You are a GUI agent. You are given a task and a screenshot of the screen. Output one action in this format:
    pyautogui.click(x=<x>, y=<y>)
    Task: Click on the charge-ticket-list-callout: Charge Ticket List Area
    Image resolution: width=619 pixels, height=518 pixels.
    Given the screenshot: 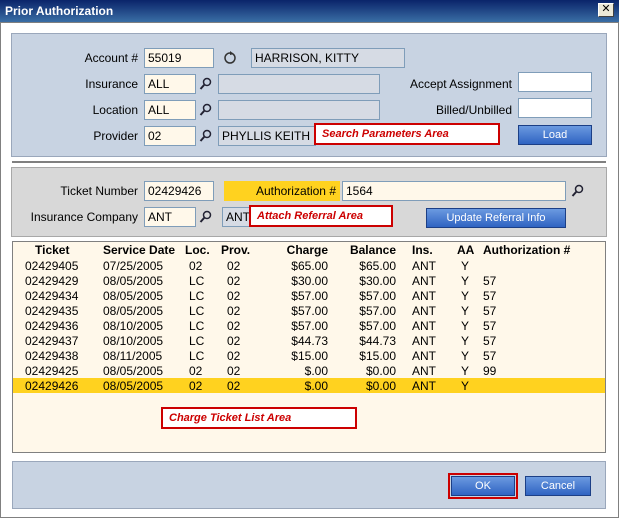 What is the action you would take?
    pyautogui.click(x=259, y=418)
    